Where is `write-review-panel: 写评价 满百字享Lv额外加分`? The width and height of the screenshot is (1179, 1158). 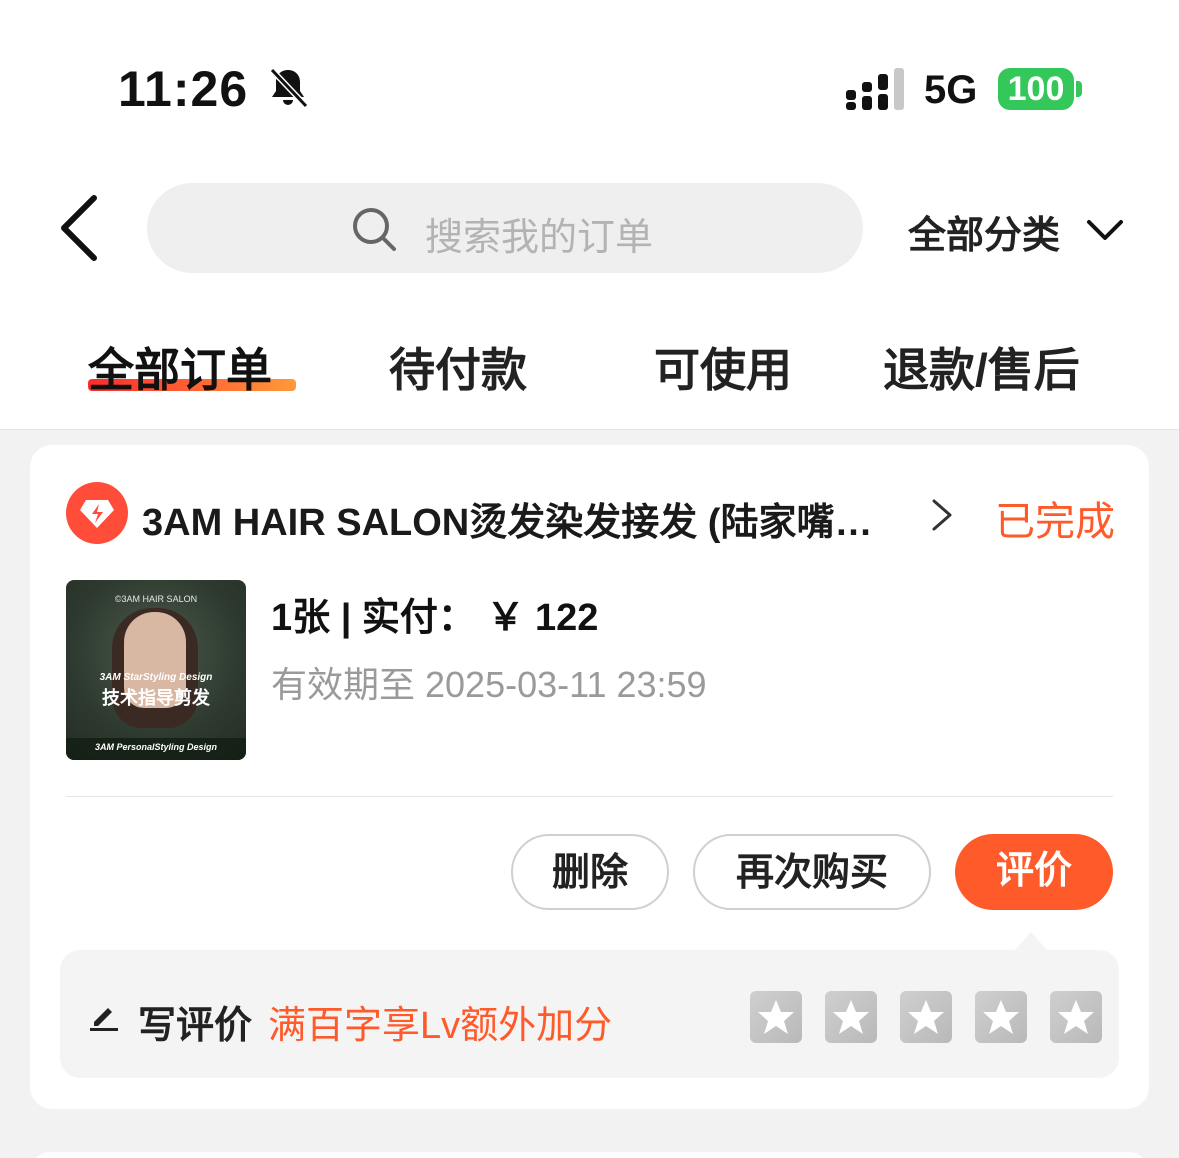
write-review-panel: 写评价 满百字享Lv额外加分 is located at coordinates (589, 1014).